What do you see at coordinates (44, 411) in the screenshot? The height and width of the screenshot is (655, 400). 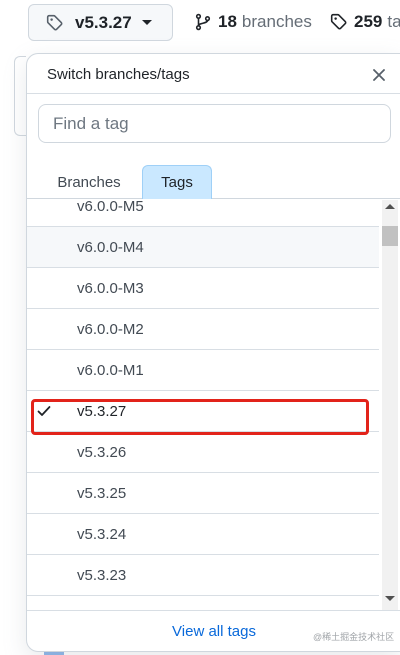 I see `check-icon` at bounding box center [44, 411].